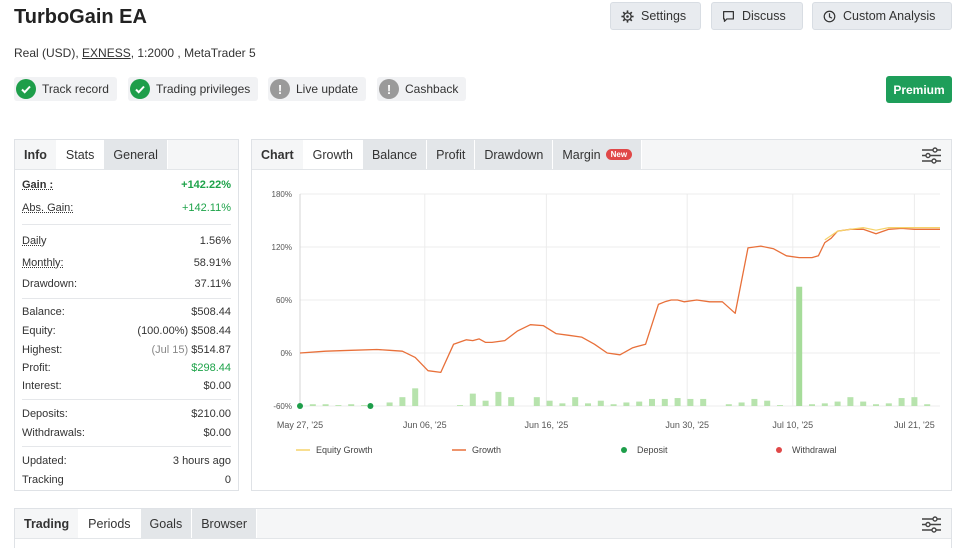 The image size is (960, 548). Describe the element at coordinates (206, 185) in the screenshot. I see `stat-value: +142.22%` at that location.